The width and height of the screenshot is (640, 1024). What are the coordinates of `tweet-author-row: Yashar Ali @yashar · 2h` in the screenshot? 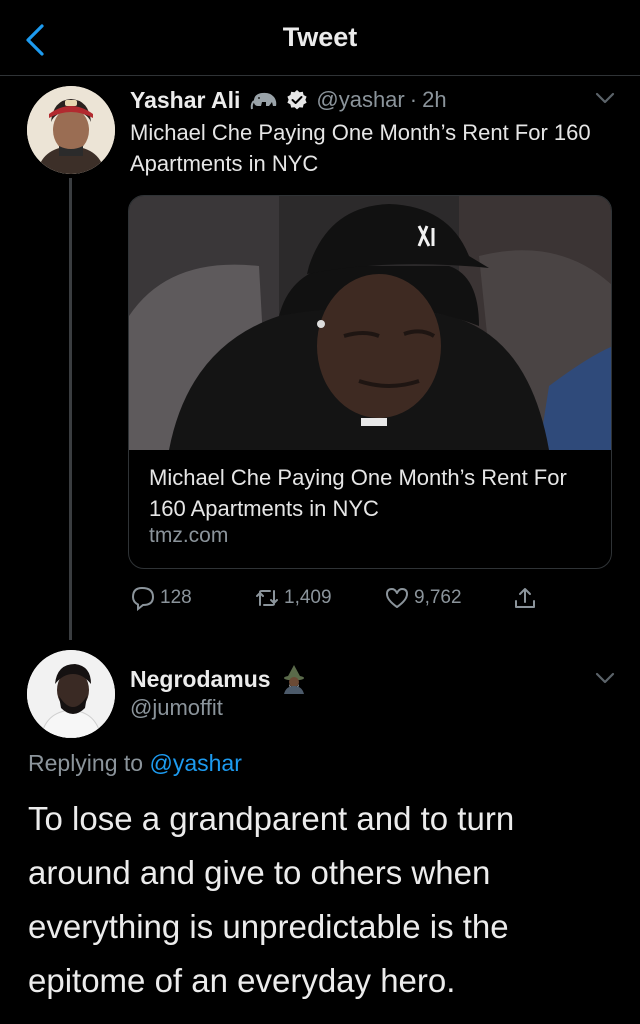 It's located at (288, 100).